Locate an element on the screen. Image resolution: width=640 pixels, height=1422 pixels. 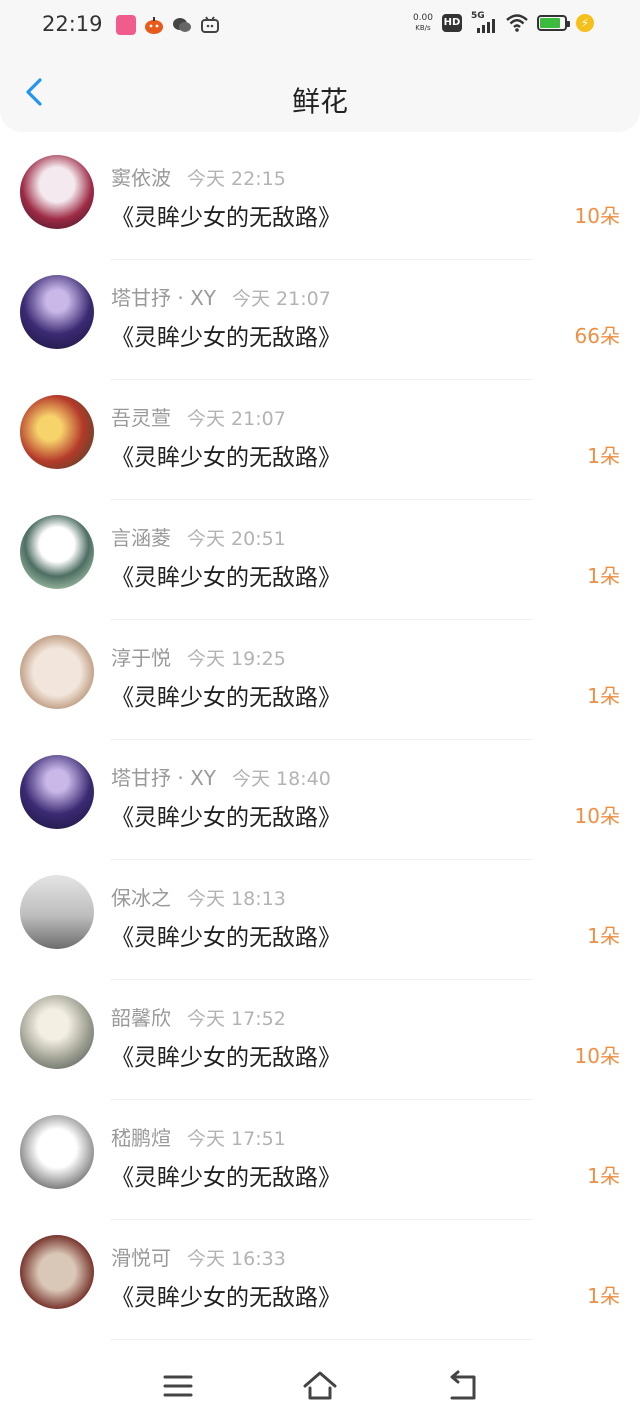
list-item: 滑悦可 今天 16:33 《灵眸少女的无敌路》 1朵 is located at coordinates (320, 1280).